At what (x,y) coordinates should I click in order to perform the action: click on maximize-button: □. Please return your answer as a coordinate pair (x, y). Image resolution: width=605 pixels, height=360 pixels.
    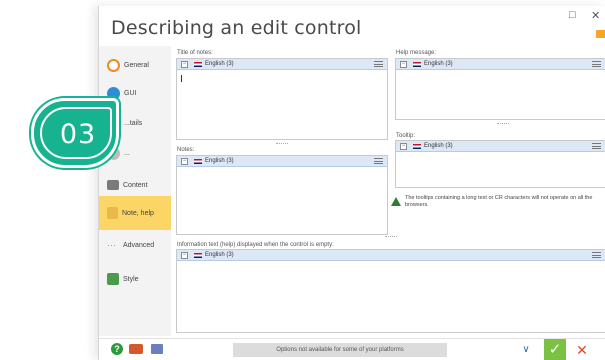
    Looking at the image, I should click on (572, 15).